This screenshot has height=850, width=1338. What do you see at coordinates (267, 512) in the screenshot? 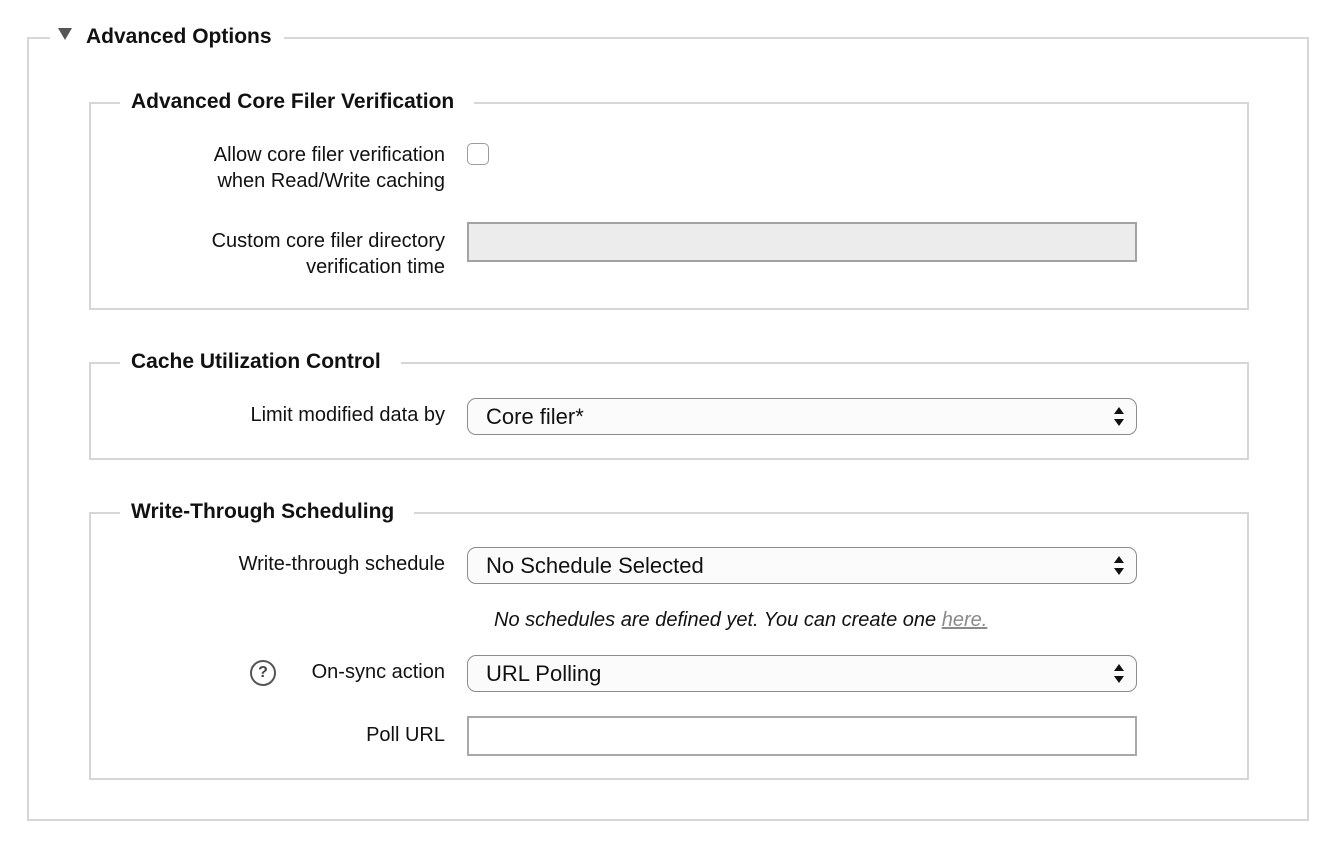
I see `write-through-group-title: Write-Through Scheduling` at bounding box center [267, 512].